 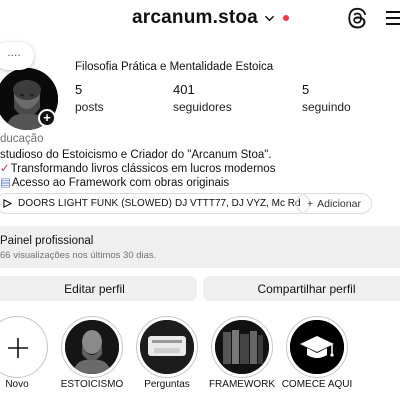 I want to click on highlight-framework, so click(x=242, y=347).